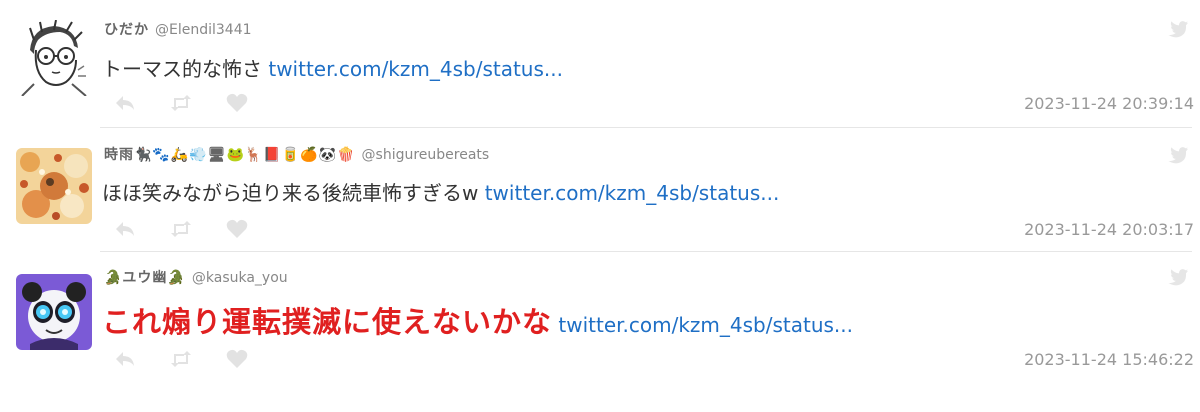 The image size is (1200, 412). What do you see at coordinates (182, 69) in the screenshot?
I see `tweet-text-content: トーマス的な怖さ` at bounding box center [182, 69].